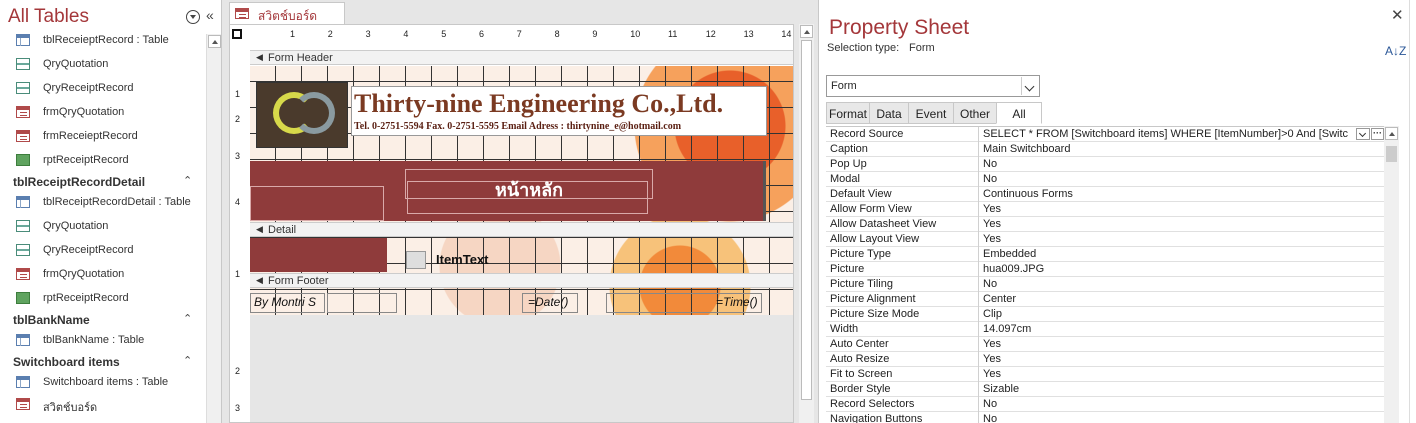 The height and width of the screenshot is (423, 1416). Describe the element at coordinates (103, 363) in the screenshot. I see `nav-group-switchboard-items: Switchboard items ⌃` at that location.